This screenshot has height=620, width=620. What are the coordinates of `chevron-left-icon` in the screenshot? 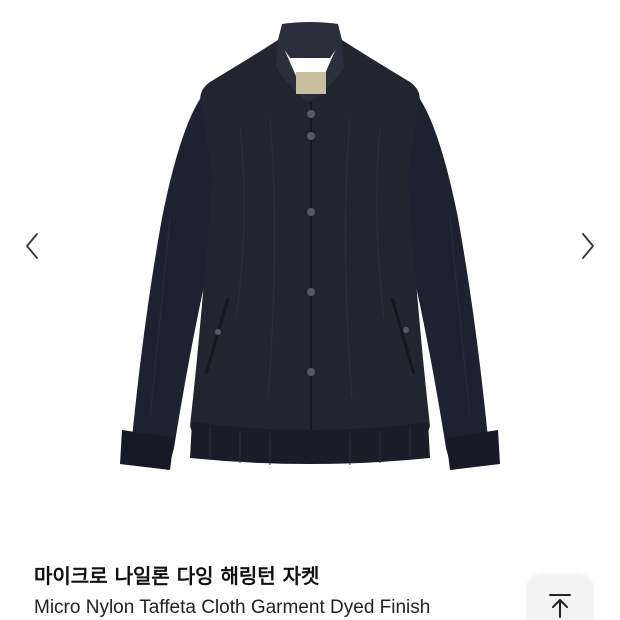 It's located at (32, 246).